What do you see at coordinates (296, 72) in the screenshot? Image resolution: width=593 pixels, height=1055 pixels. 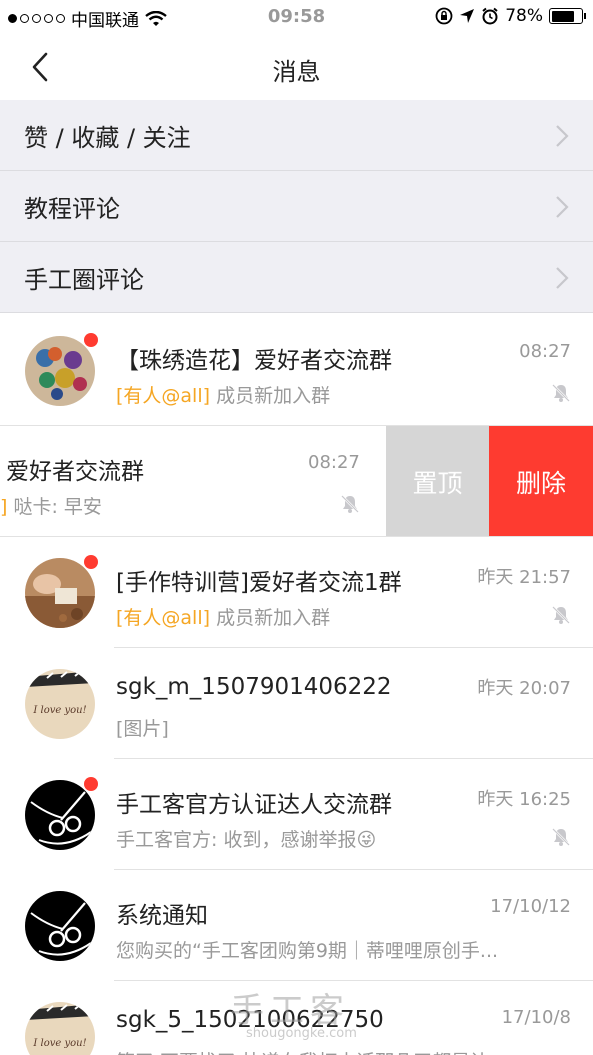 I see `page-title: 消息` at bounding box center [296, 72].